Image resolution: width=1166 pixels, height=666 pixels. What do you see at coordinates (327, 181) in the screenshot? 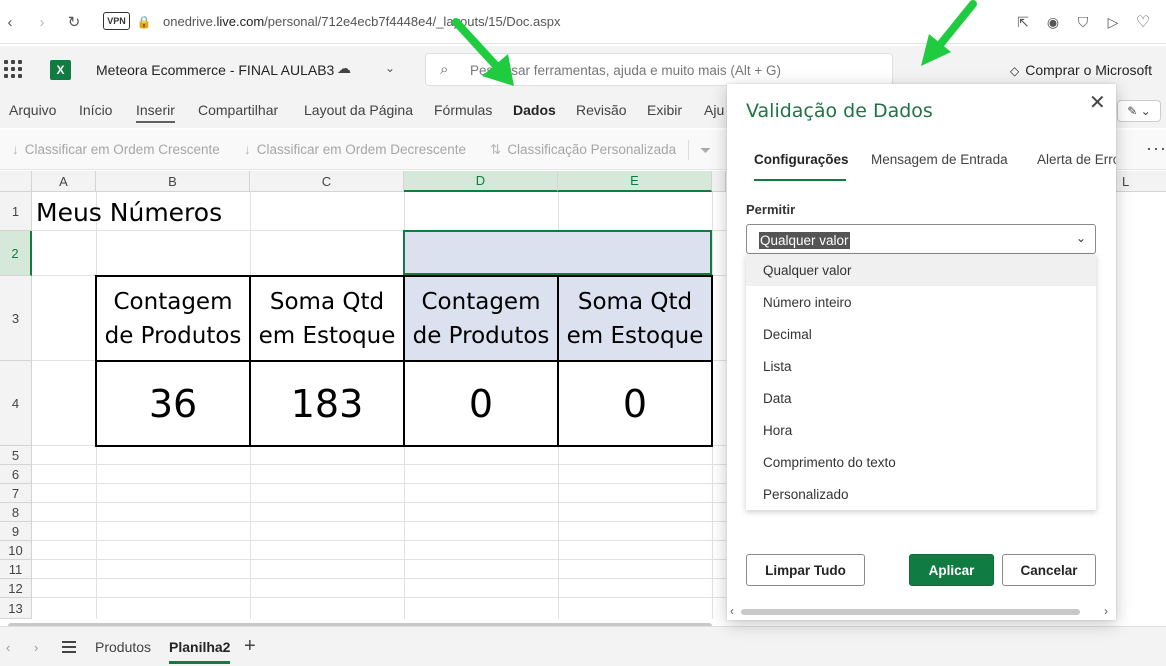
I see `column-header-c: C` at bounding box center [327, 181].